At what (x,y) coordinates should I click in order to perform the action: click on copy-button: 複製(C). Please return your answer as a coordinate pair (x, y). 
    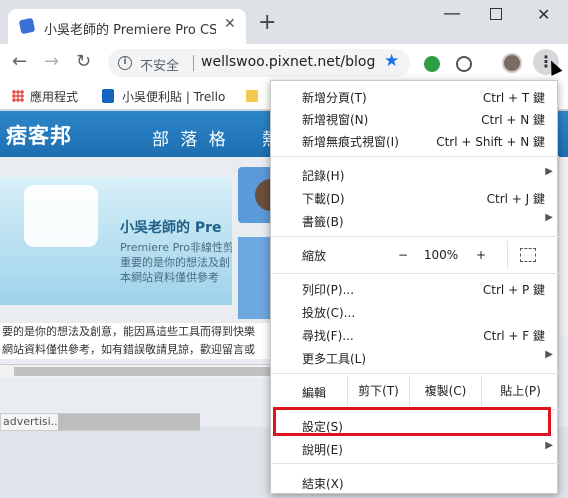
    Looking at the image, I should click on (445, 391).